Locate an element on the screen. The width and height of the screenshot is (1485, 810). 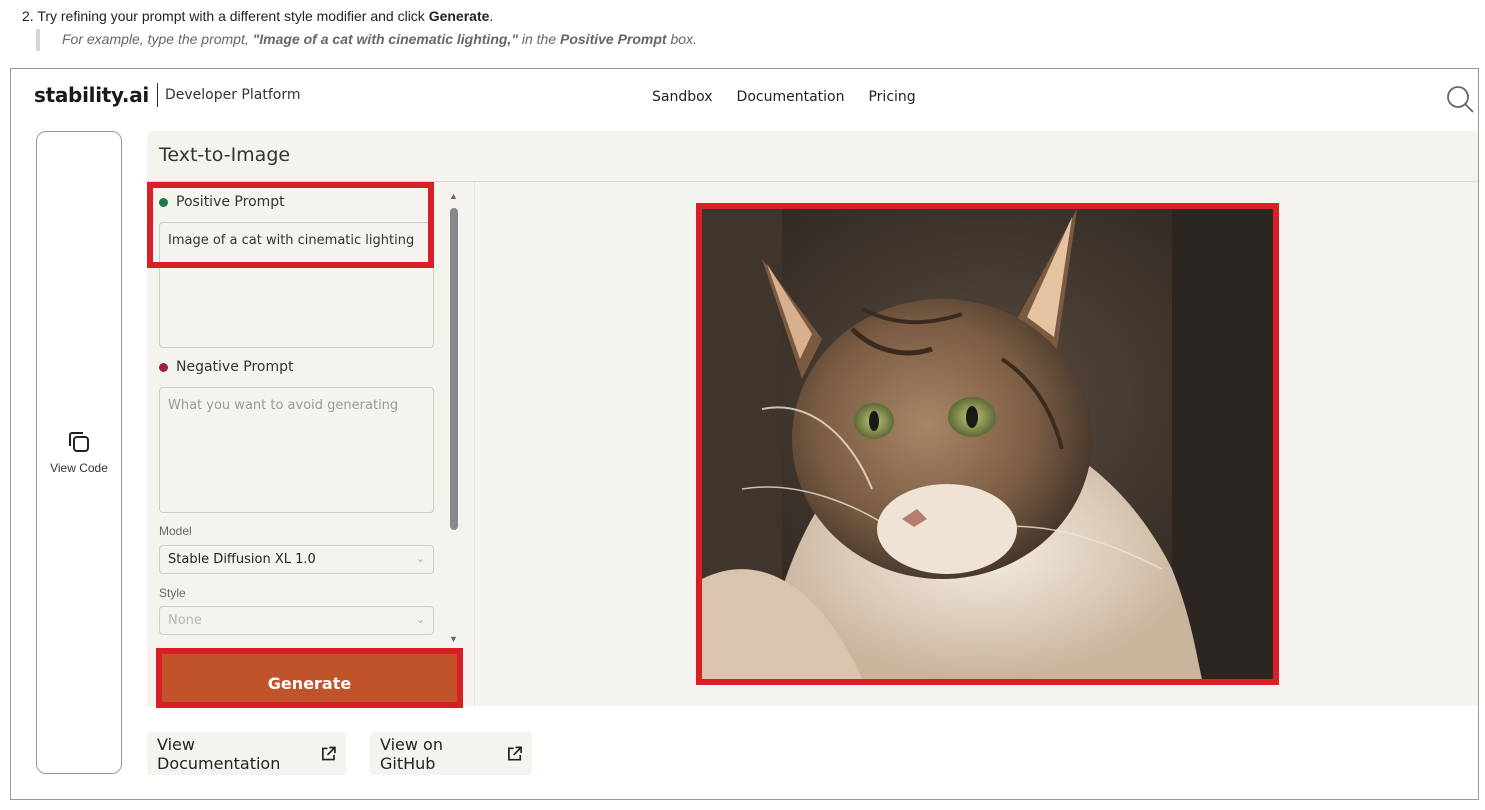
quote-box: Positive Prompt is located at coordinates (613, 39).